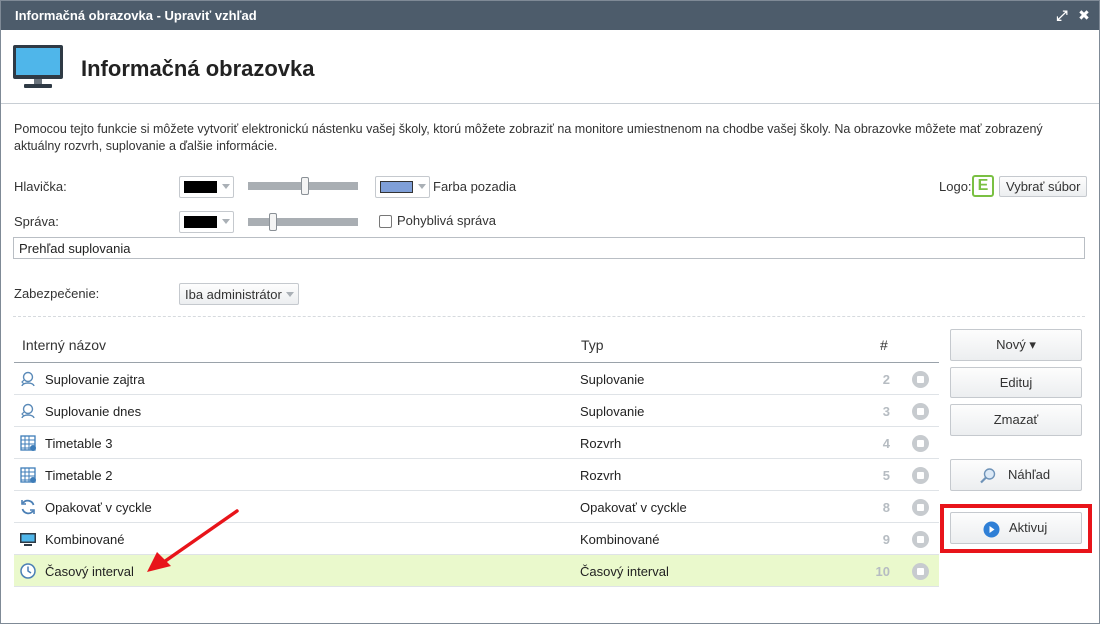 Image resolution: width=1100 pixels, height=624 pixels. Describe the element at coordinates (98, 507) in the screenshot. I see `row-name: Opakovať v cyckle` at that location.